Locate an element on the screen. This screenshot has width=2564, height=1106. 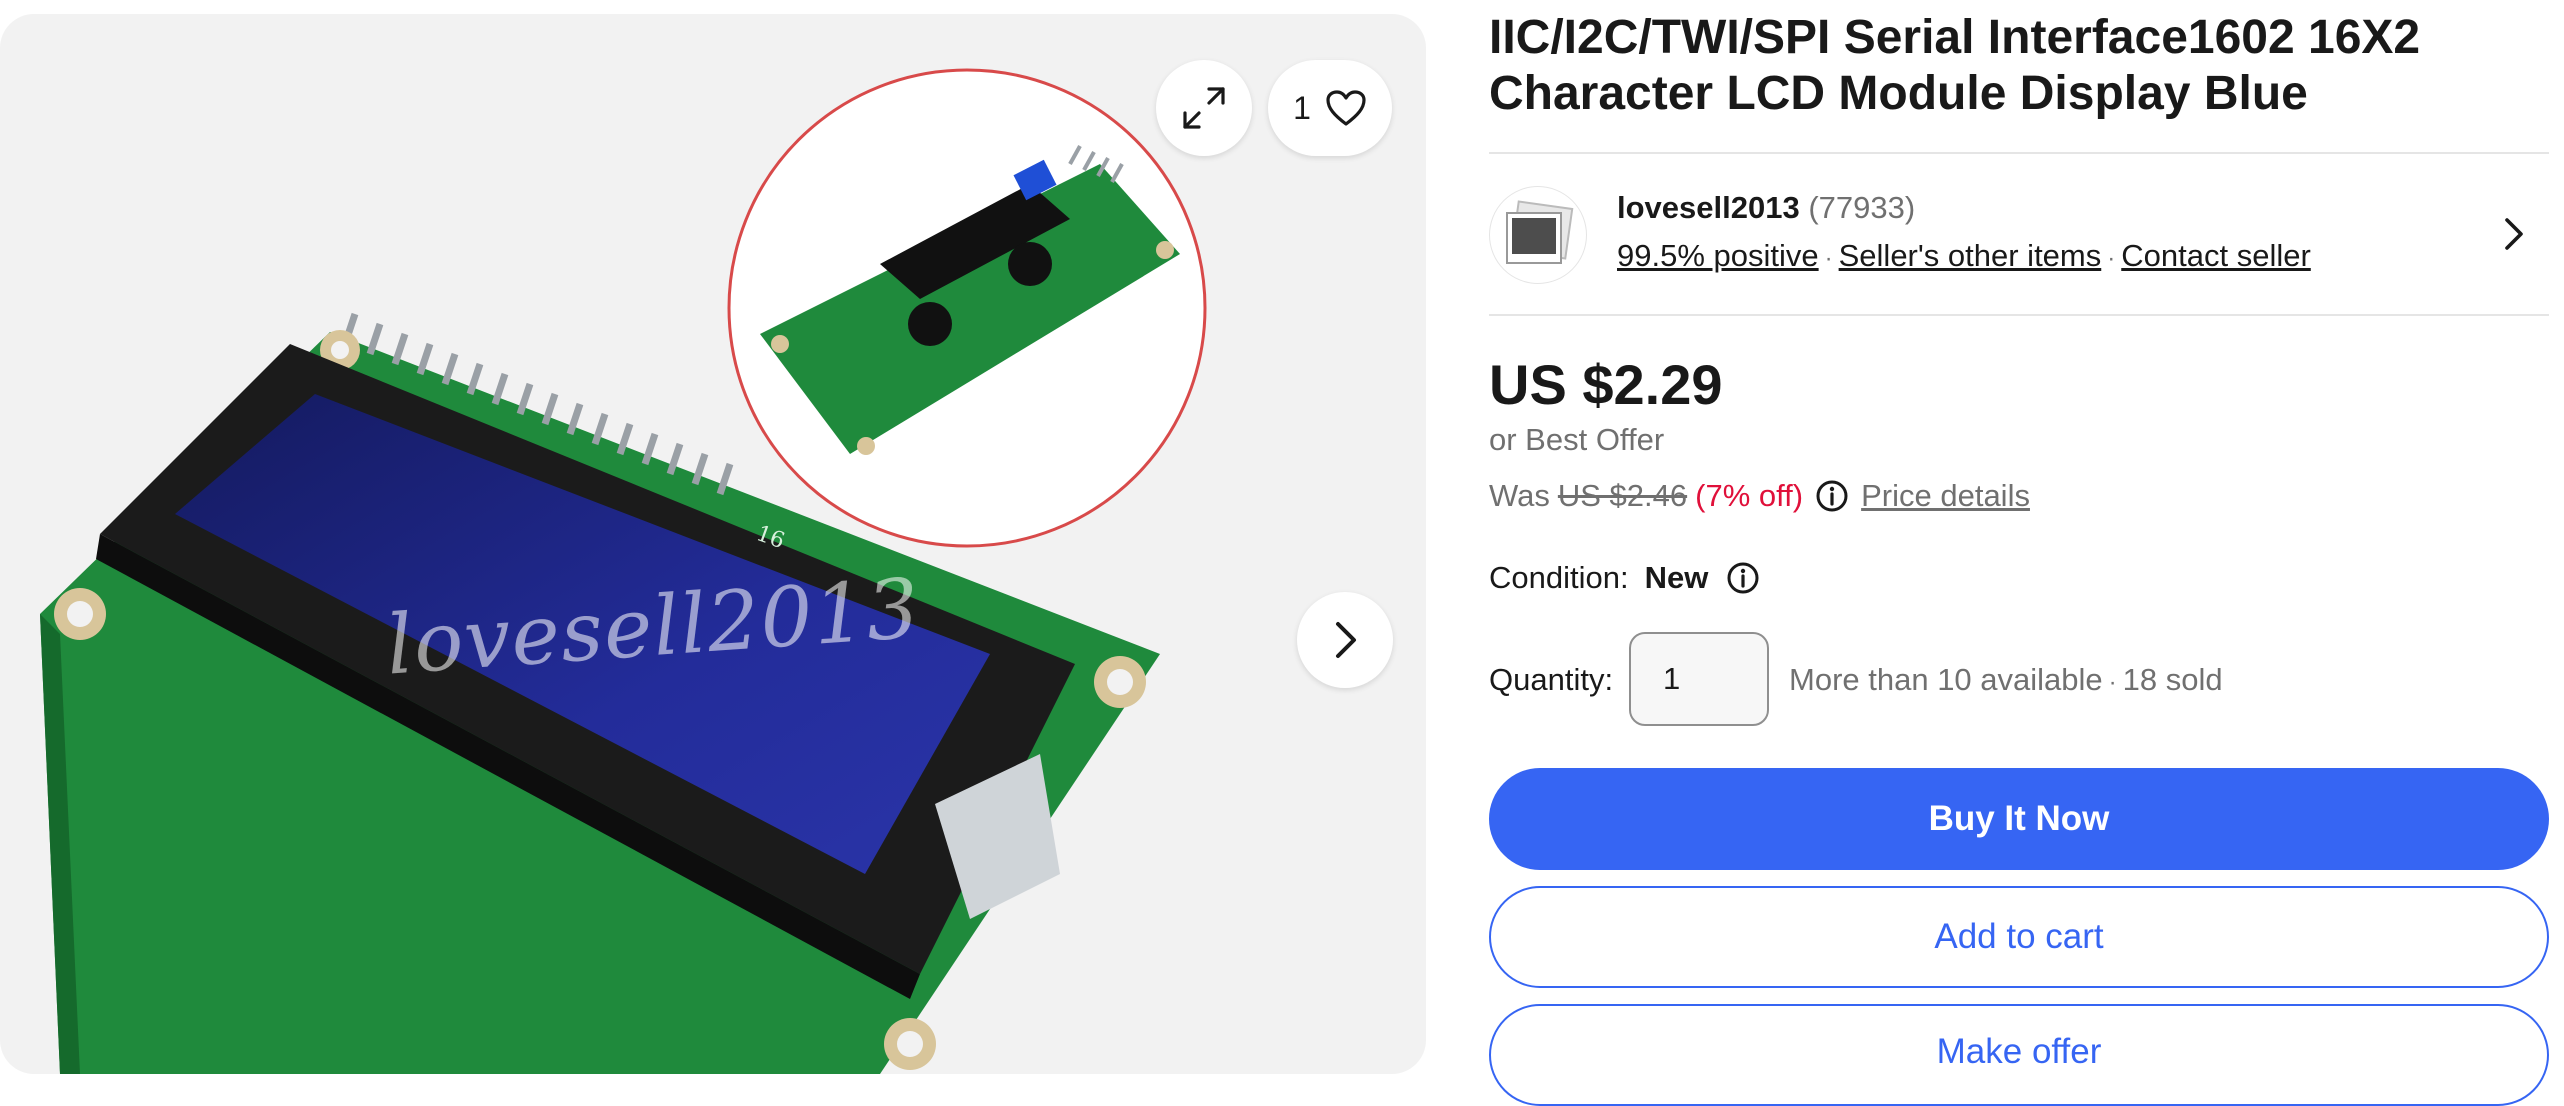
best-offer-label: or Best Offer is located at coordinates (1577, 439).